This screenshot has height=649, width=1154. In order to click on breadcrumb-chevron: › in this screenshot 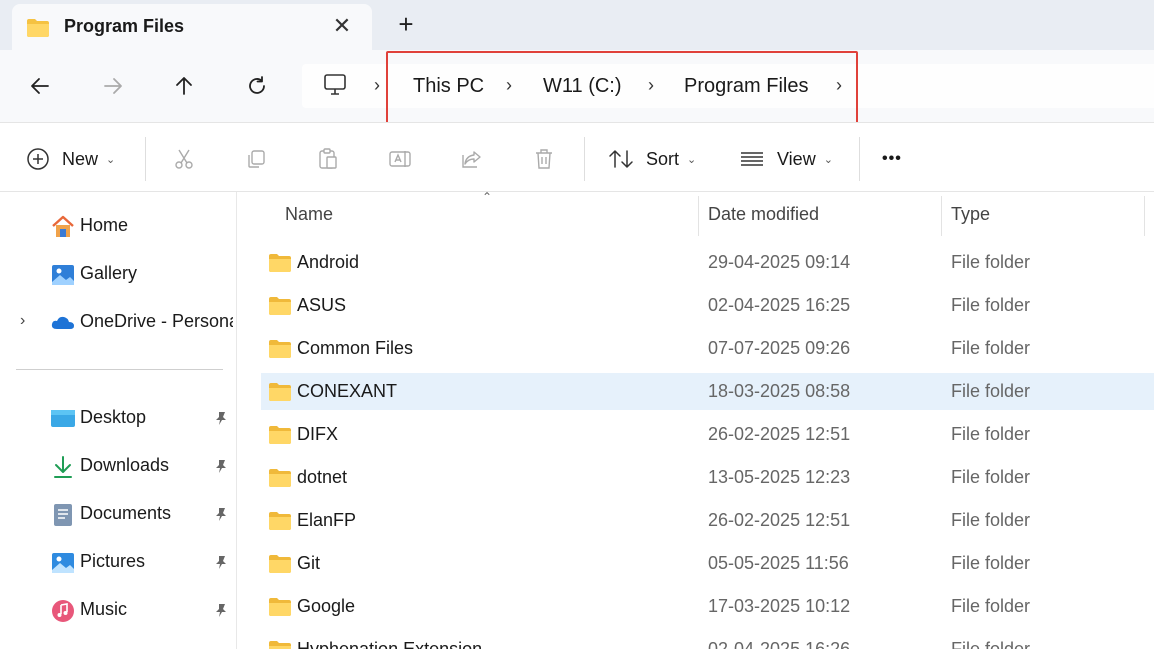, I will do `click(377, 85)`.